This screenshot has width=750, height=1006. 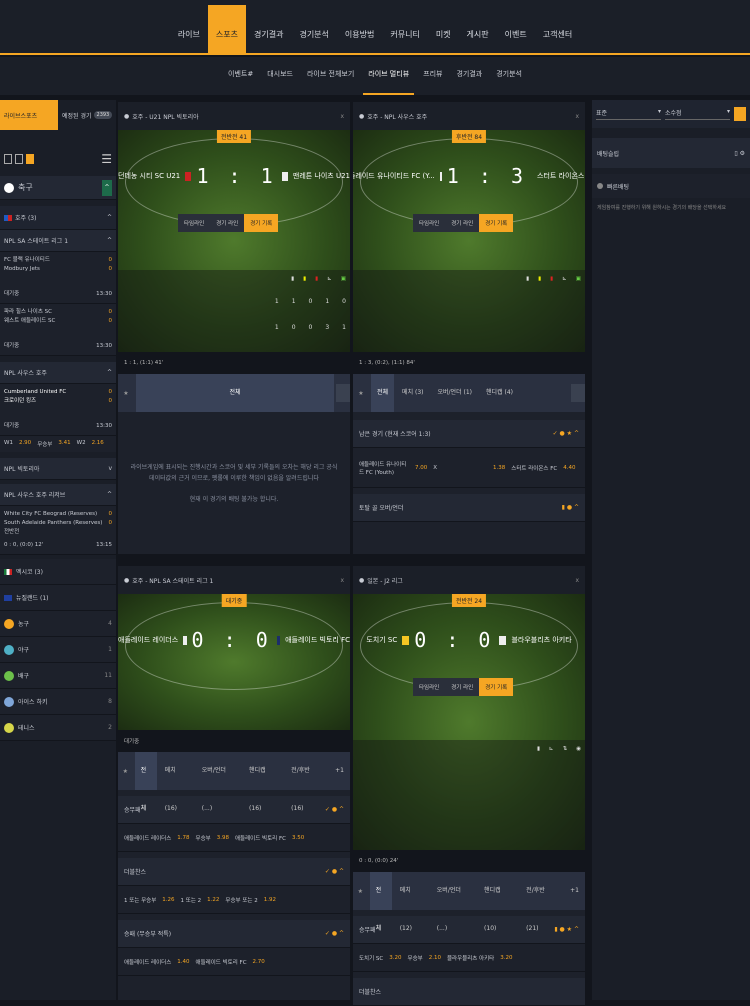 I want to click on odds-value: 1.22, so click(x=213, y=900).